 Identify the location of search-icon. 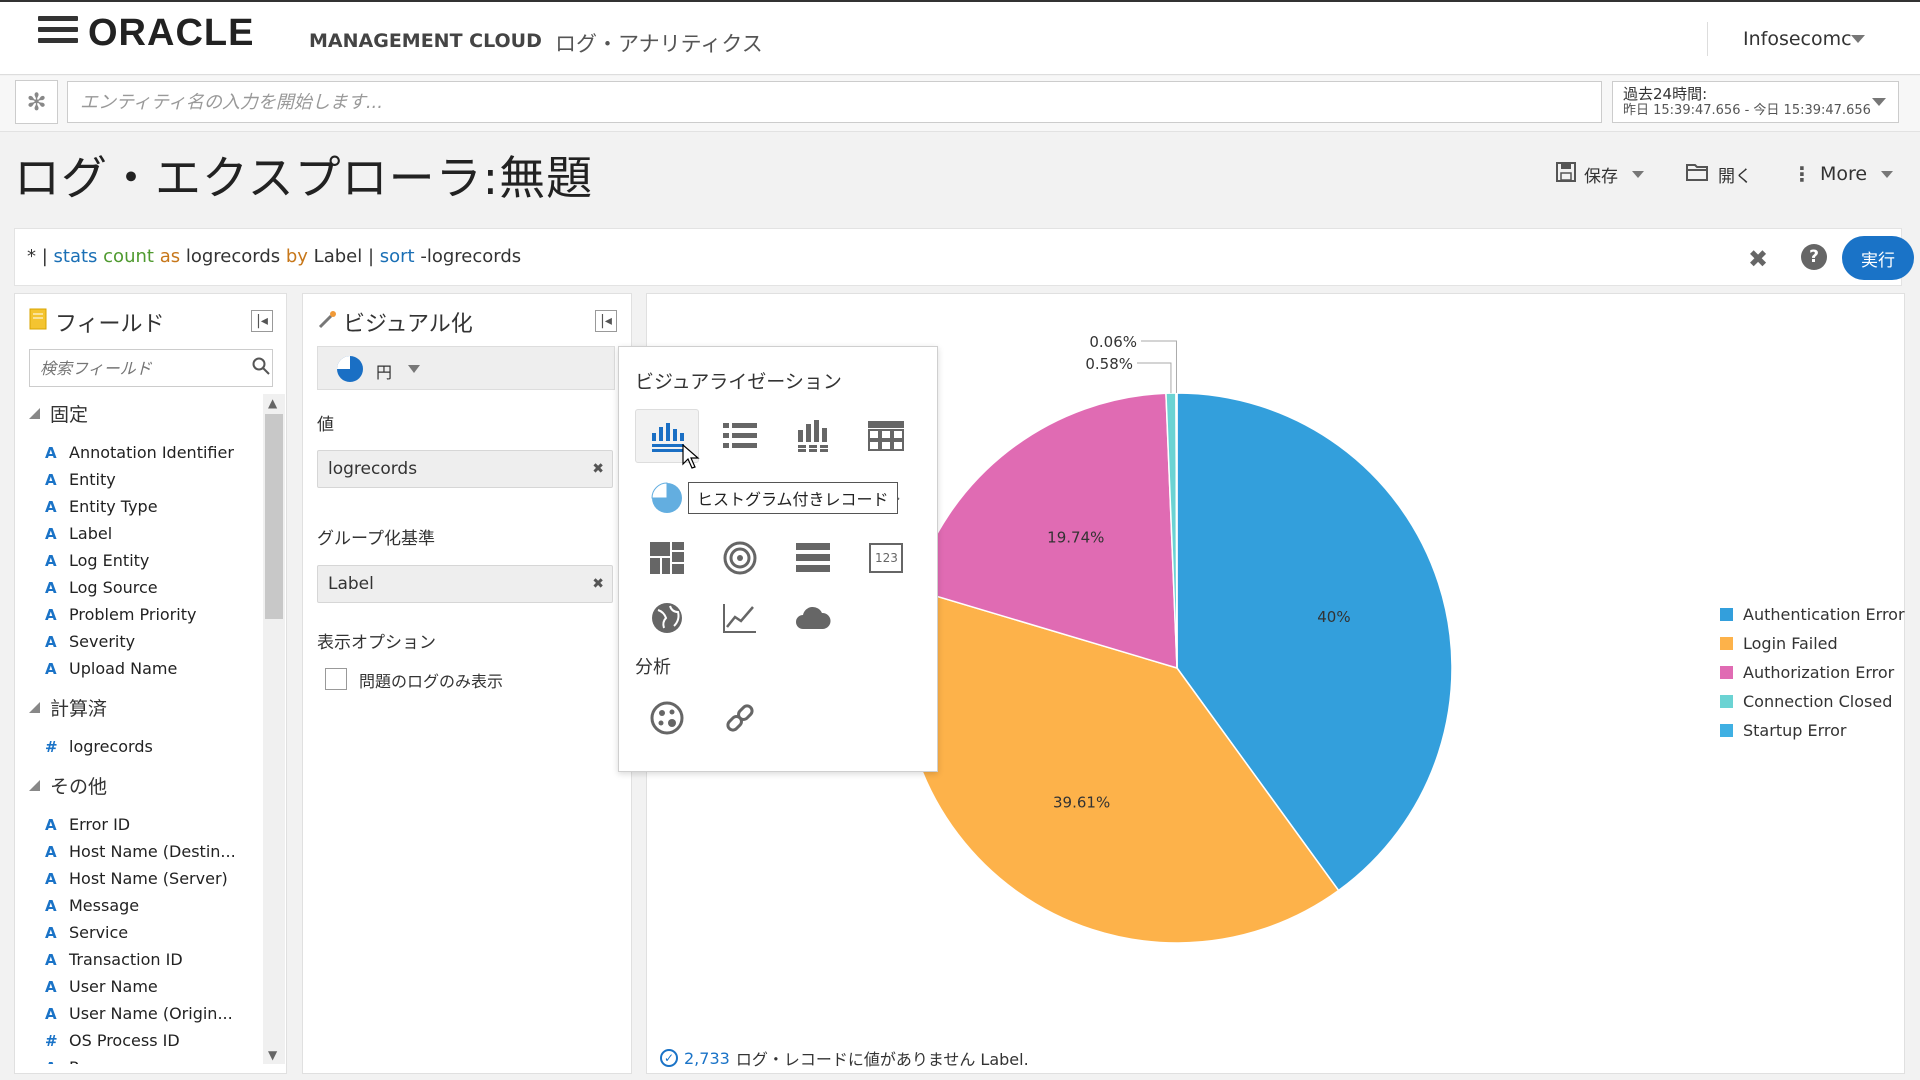
(261, 368).